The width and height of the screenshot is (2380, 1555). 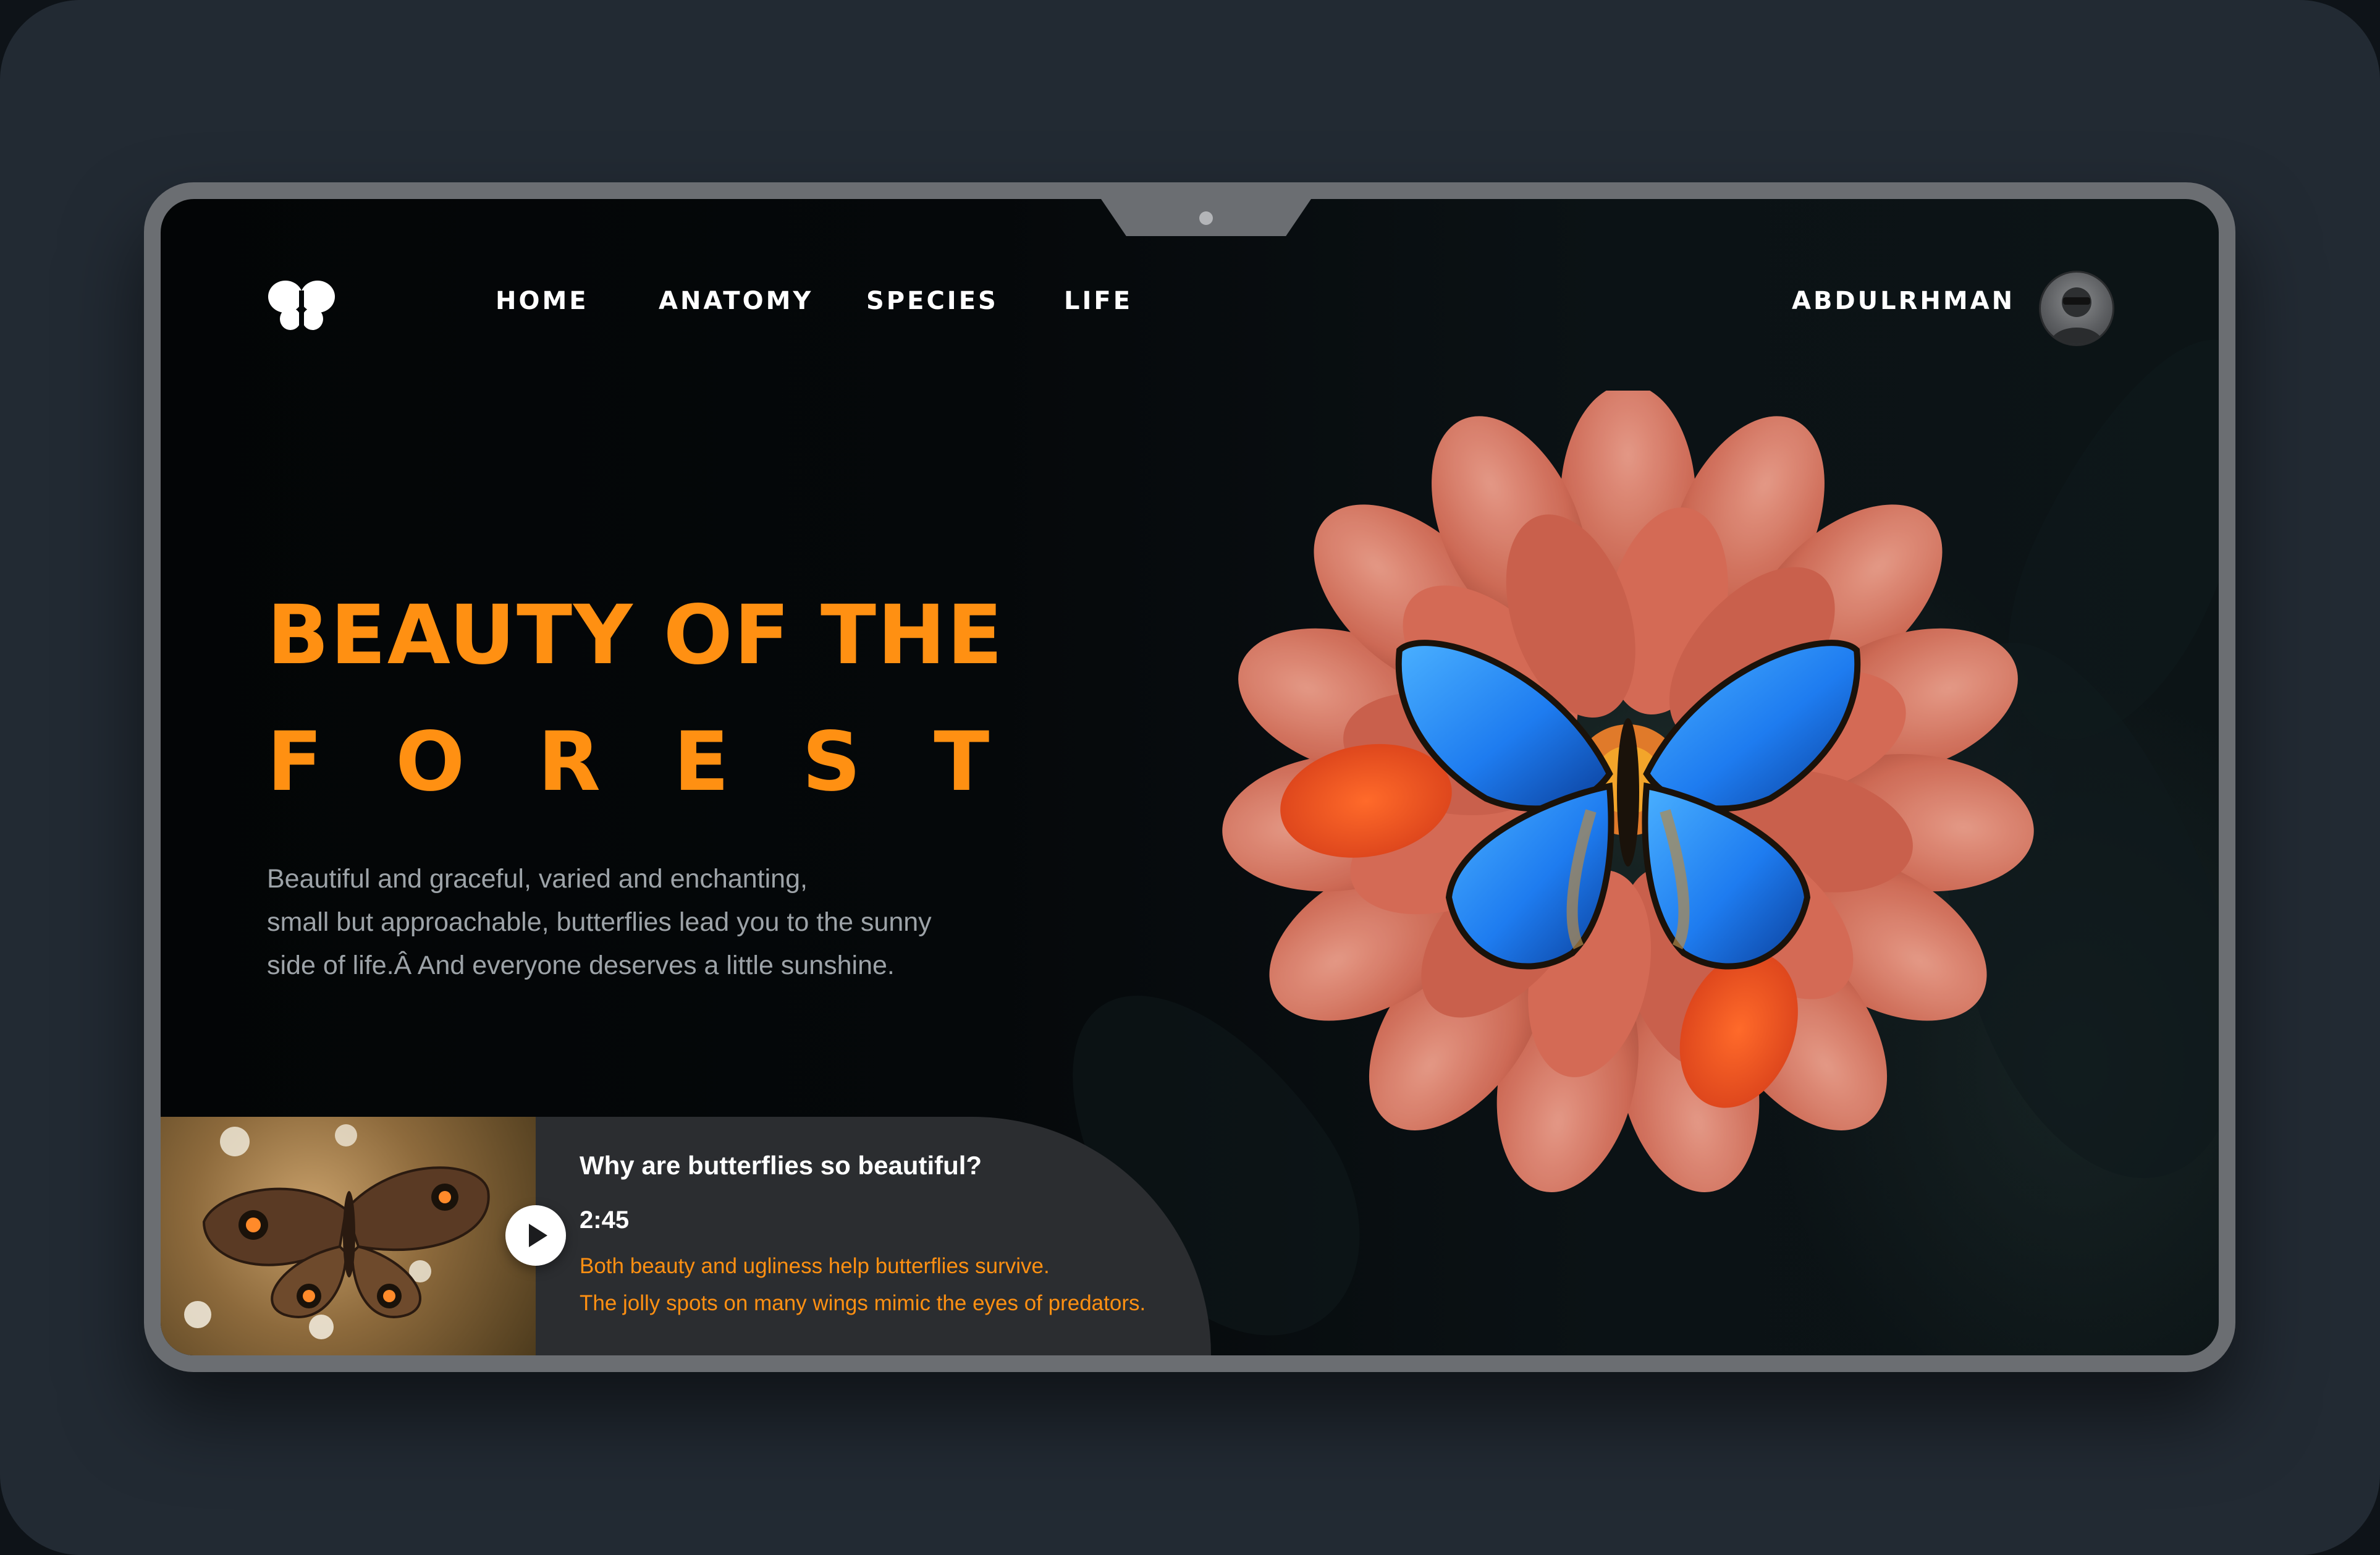 What do you see at coordinates (636, 636) in the screenshot?
I see `hero-title-line-1: BEAUTY OF THE` at bounding box center [636, 636].